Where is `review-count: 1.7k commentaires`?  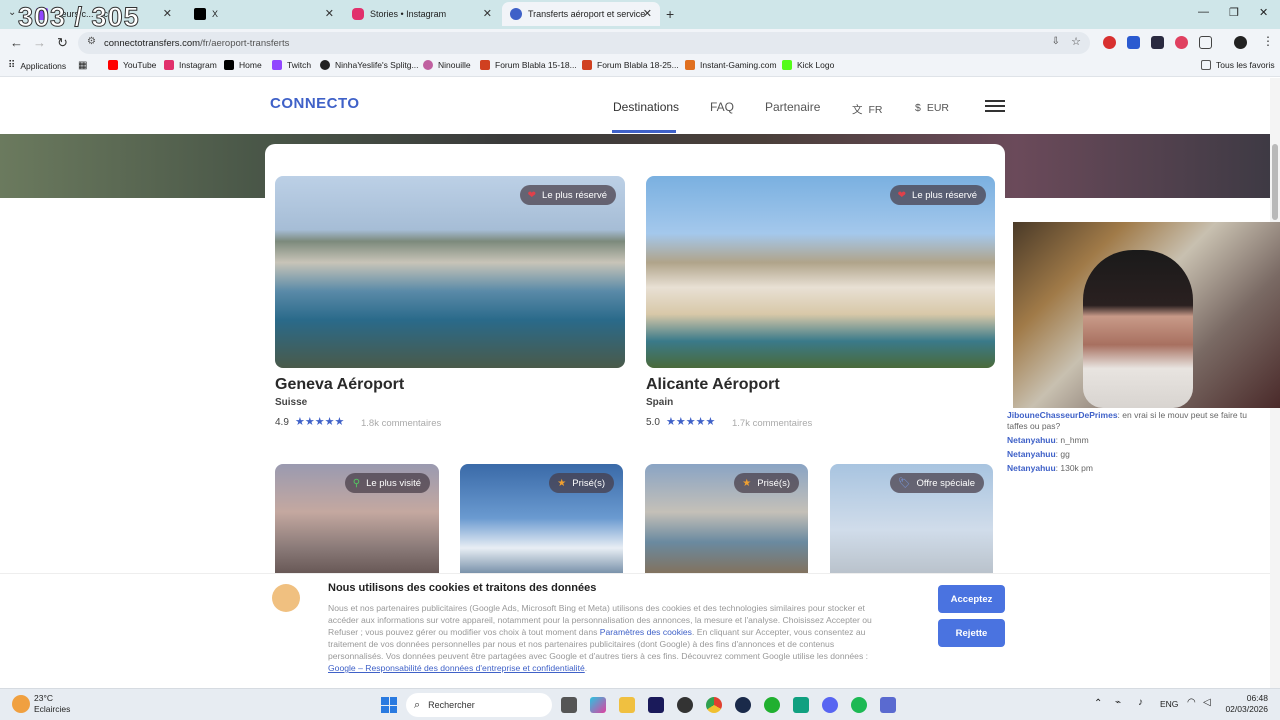
review-count: 1.7k commentaires is located at coordinates (772, 423).